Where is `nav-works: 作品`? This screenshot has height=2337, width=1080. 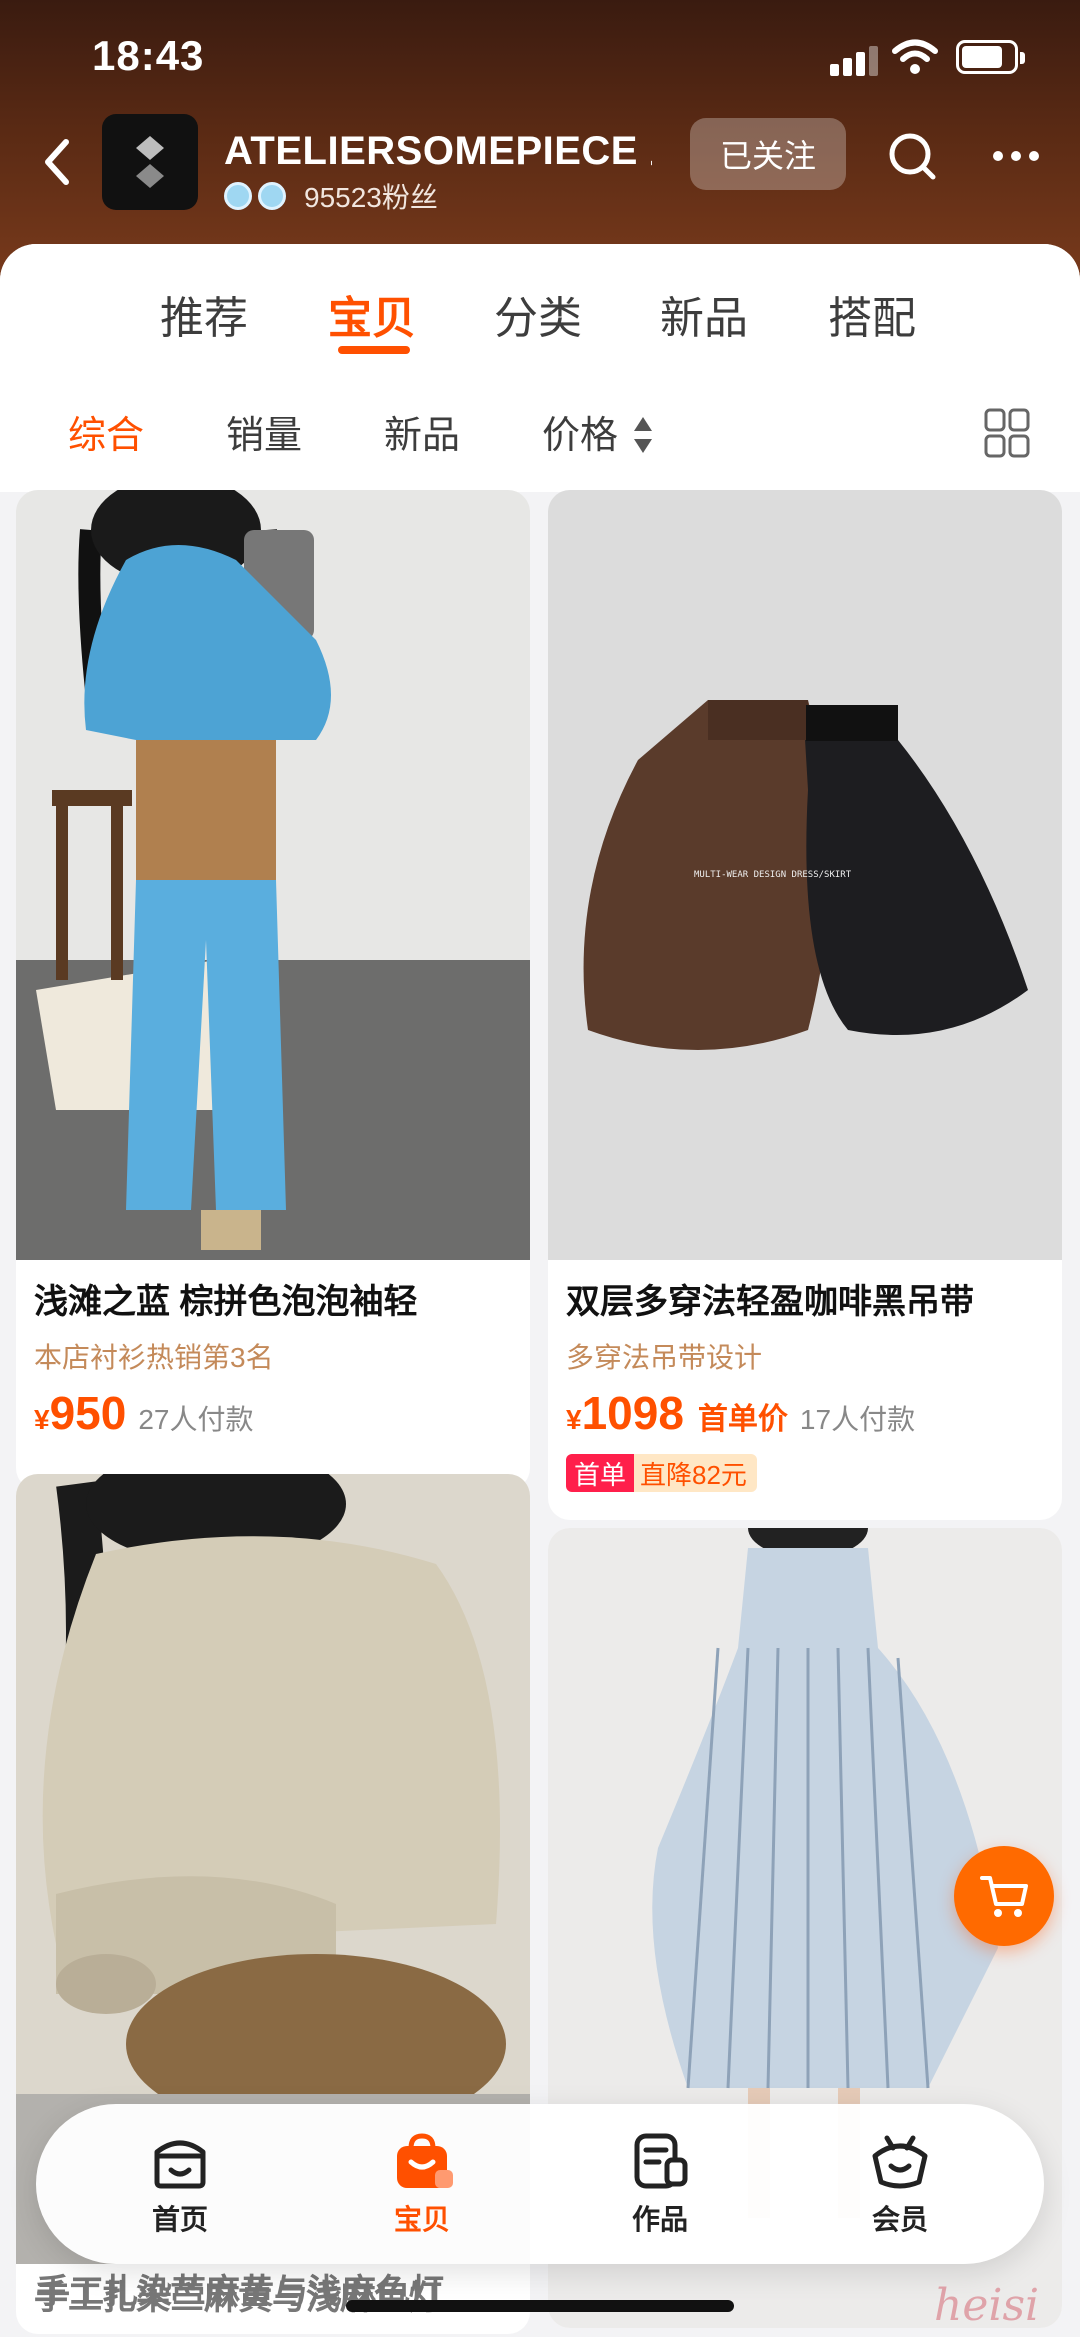
nav-works: 作品 is located at coordinates (660, 2187).